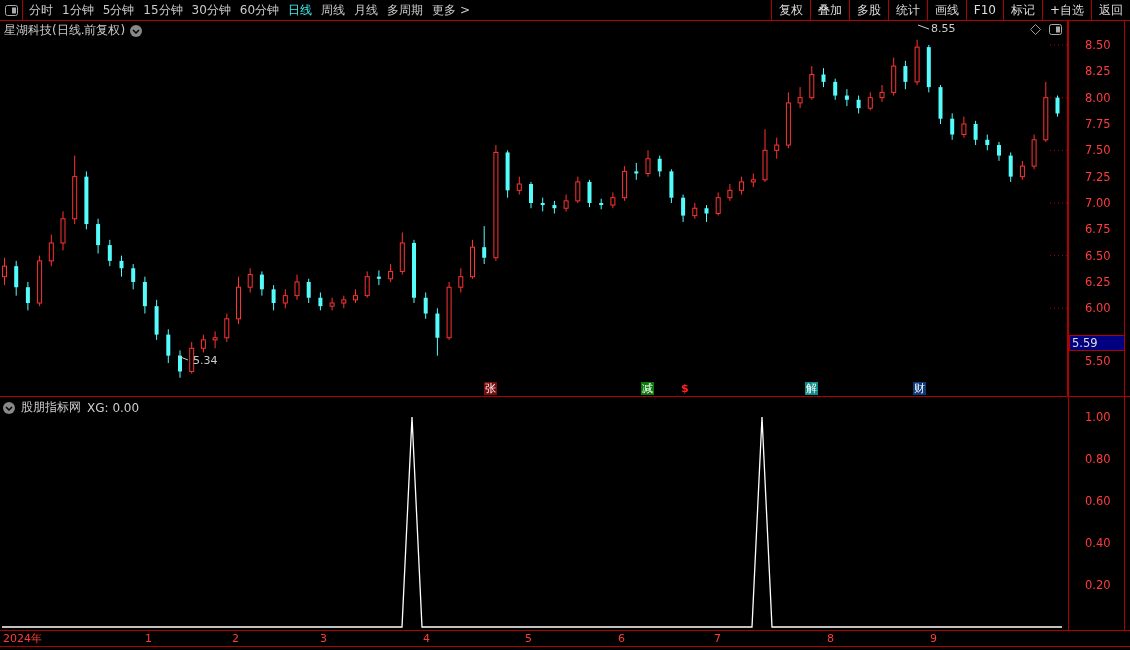  I want to click on date-label: 8, so click(830, 638).